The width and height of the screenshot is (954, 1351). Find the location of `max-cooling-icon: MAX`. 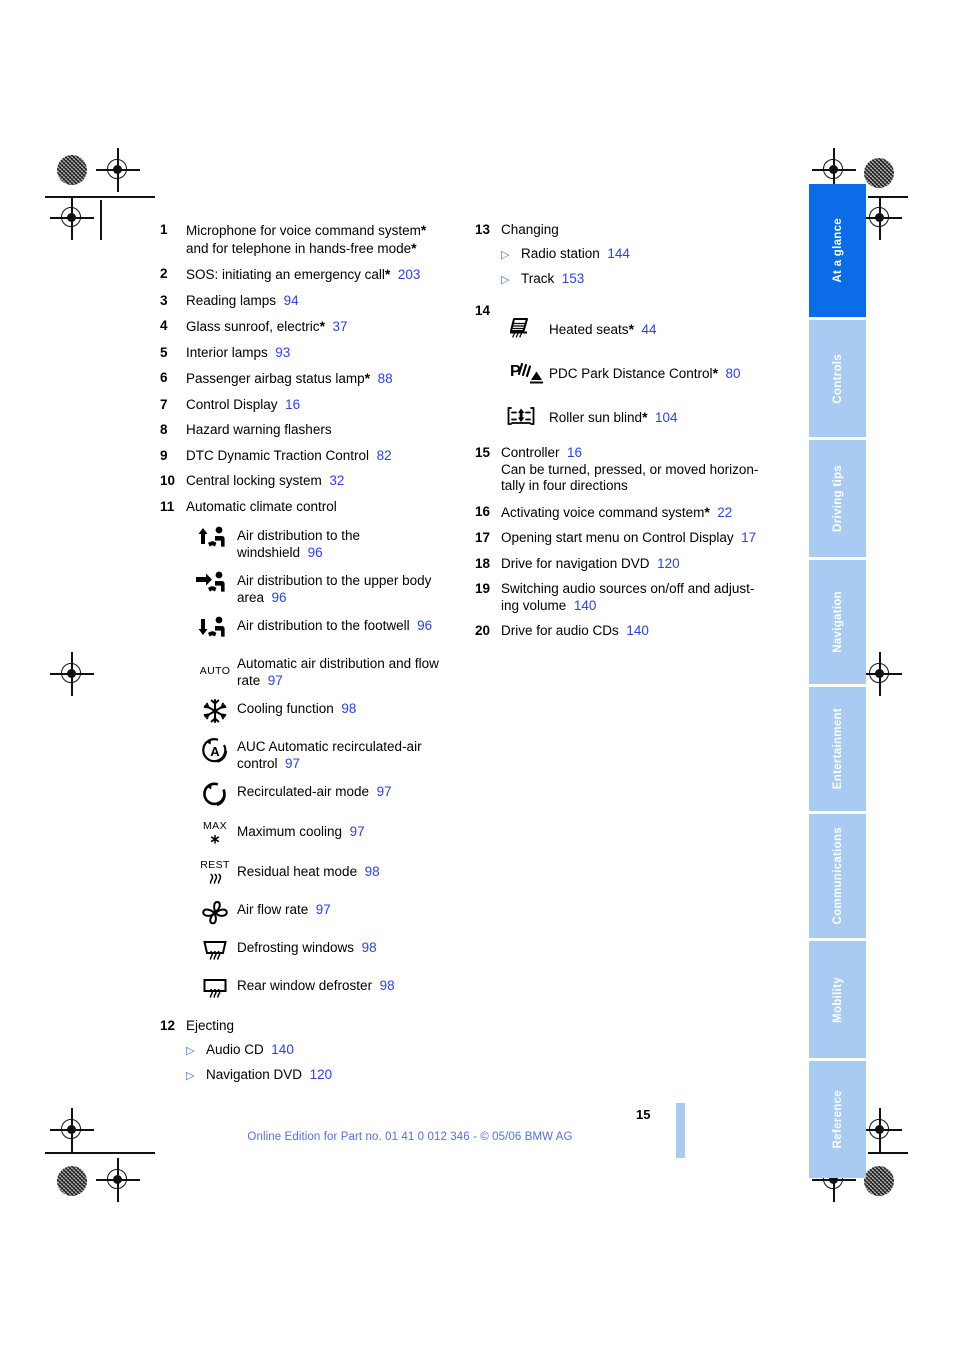

max-cooling-icon: MAX is located at coordinates (215, 834).